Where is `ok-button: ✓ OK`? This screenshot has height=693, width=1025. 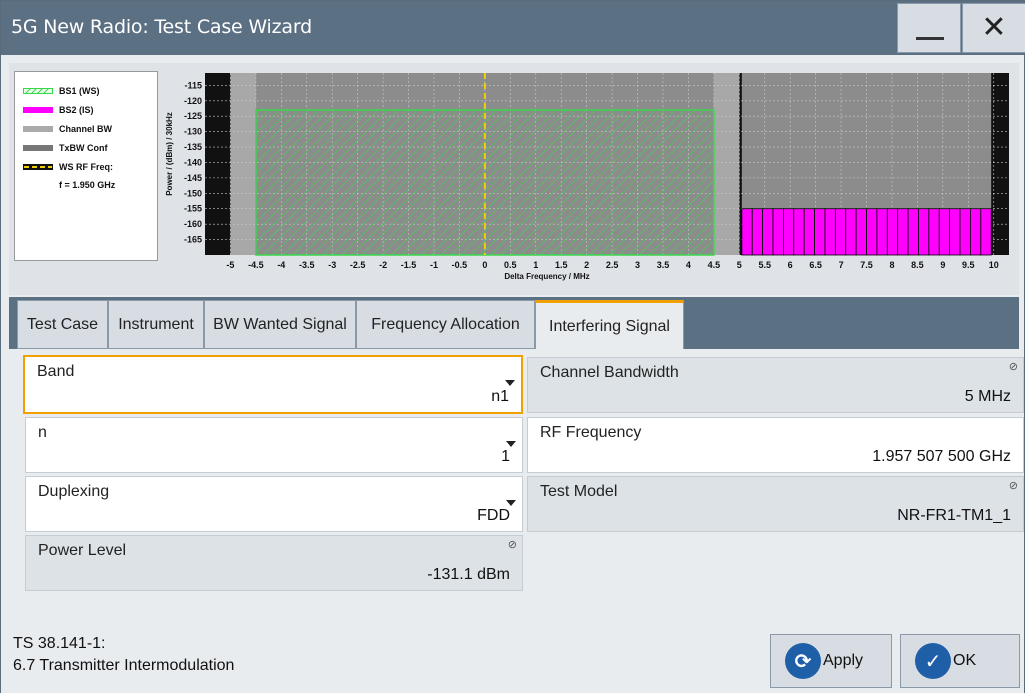 ok-button: ✓ OK is located at coordinates (960, 661).